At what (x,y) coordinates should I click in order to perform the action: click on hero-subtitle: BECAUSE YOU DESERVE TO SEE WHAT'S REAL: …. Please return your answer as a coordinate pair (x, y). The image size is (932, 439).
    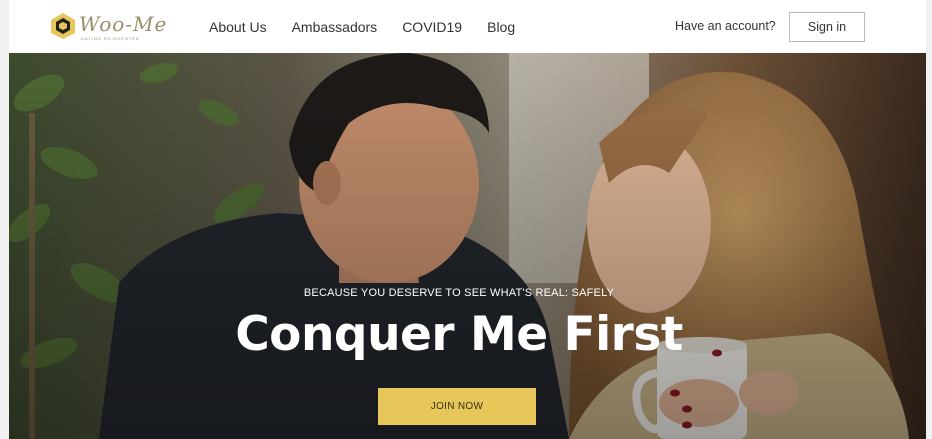
    Looking at the image, I should click on (459, 293).